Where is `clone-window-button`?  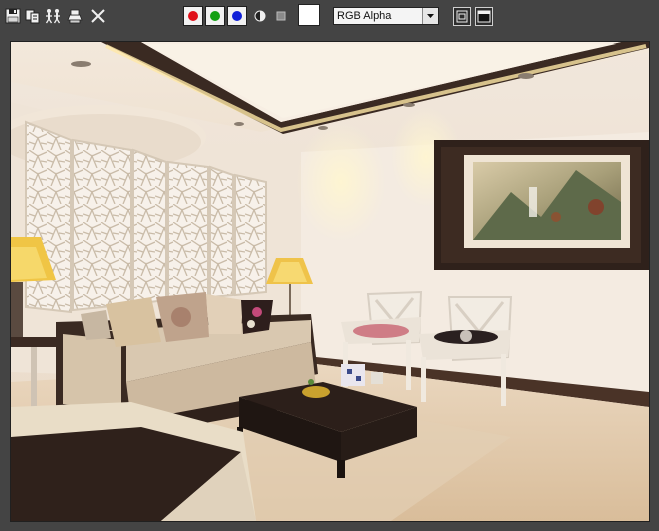 clone-window-button is located at coordinates (53, 16).